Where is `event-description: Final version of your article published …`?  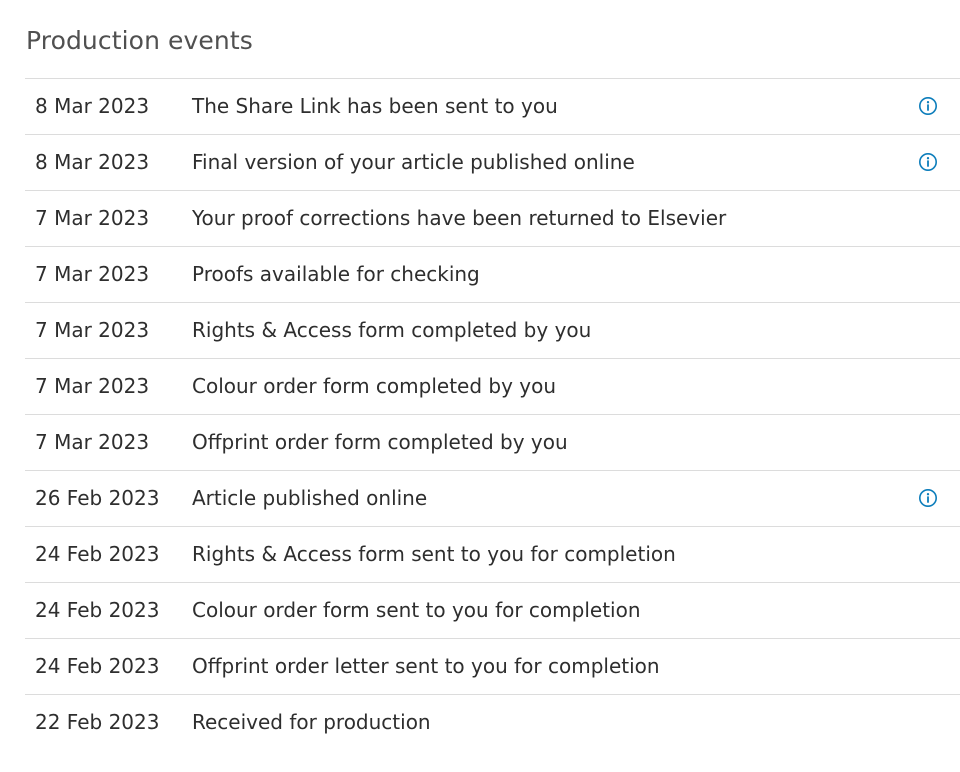 event-description: Final version of your article published … is located at coordinates (413, 162).